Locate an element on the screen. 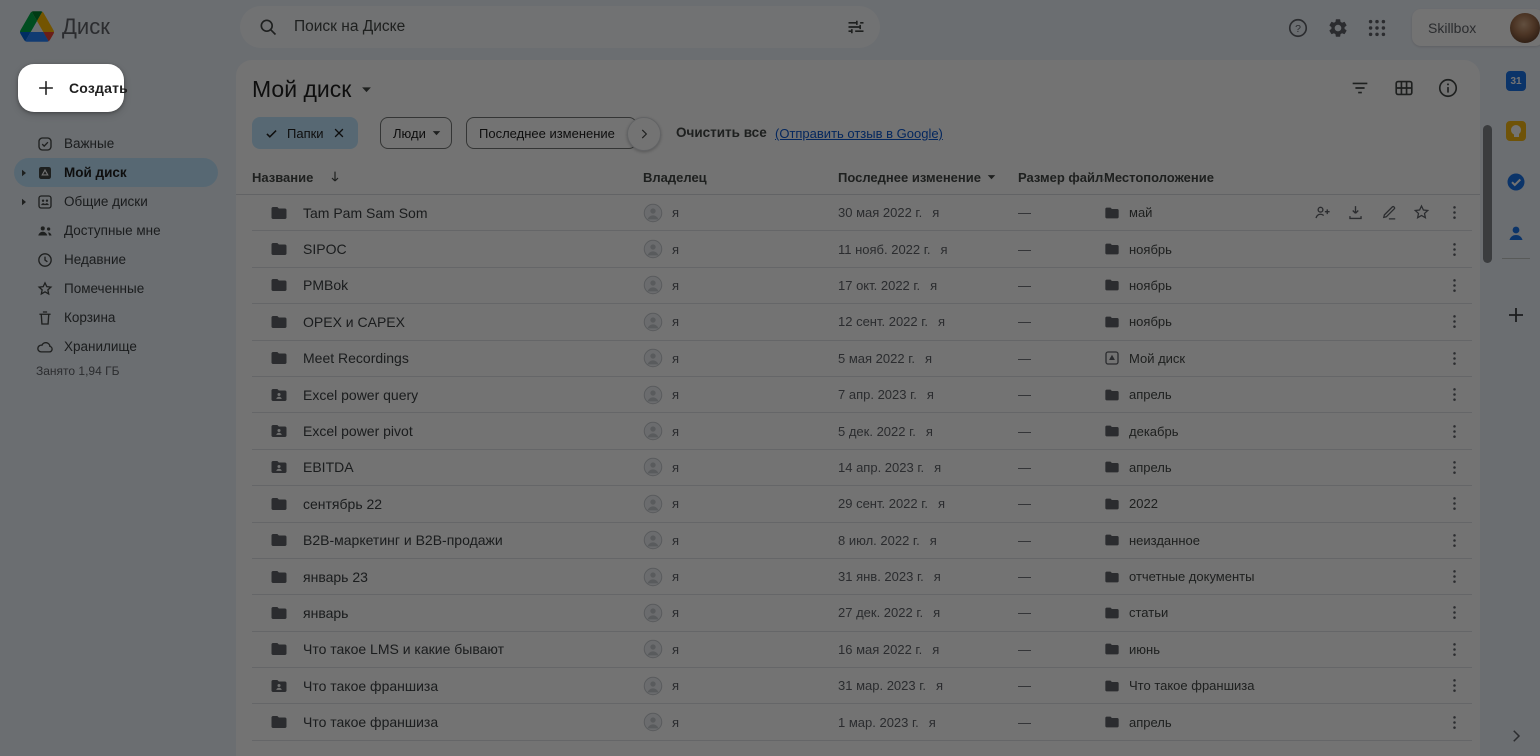 The height and width of the screenshot is (756, 1540). create-button-label: Создать is located at coordinates (98, 88).